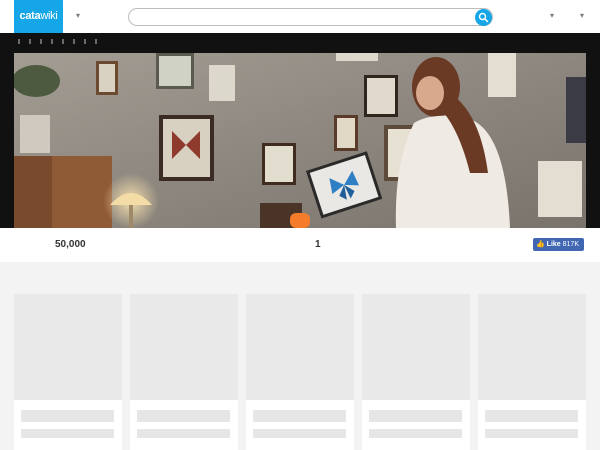  Describe the element at coordinates (78, 15) in the screenshot. I see `chevron-down-icon: ▾` at that location.